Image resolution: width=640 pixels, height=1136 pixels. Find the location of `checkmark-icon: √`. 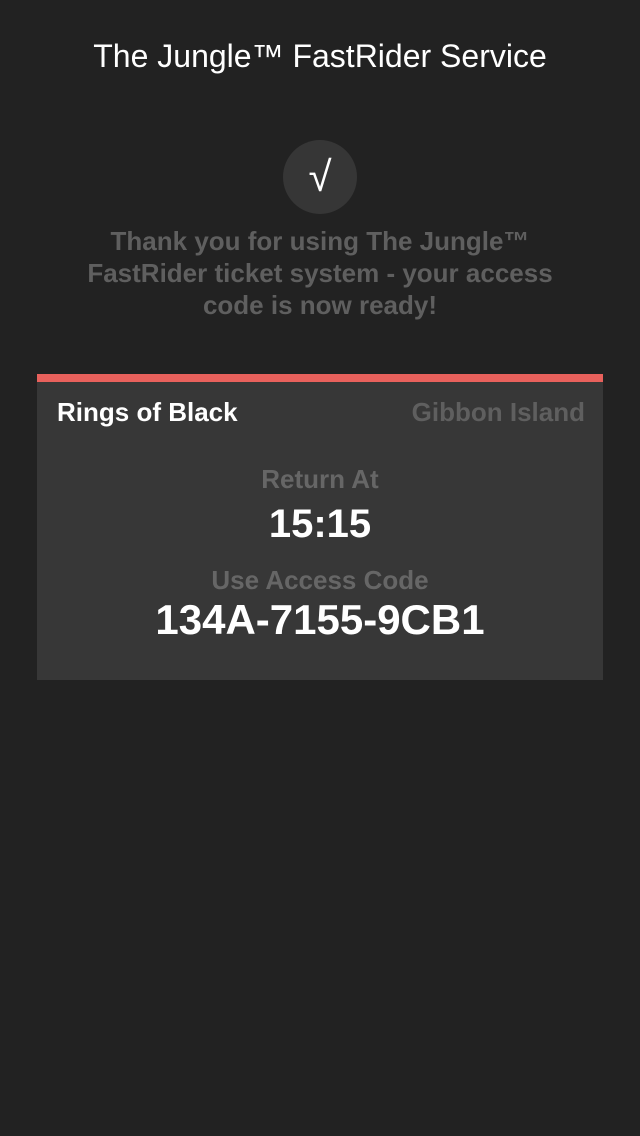

checkmark-icon: √ is located at coordinates (320, 177).